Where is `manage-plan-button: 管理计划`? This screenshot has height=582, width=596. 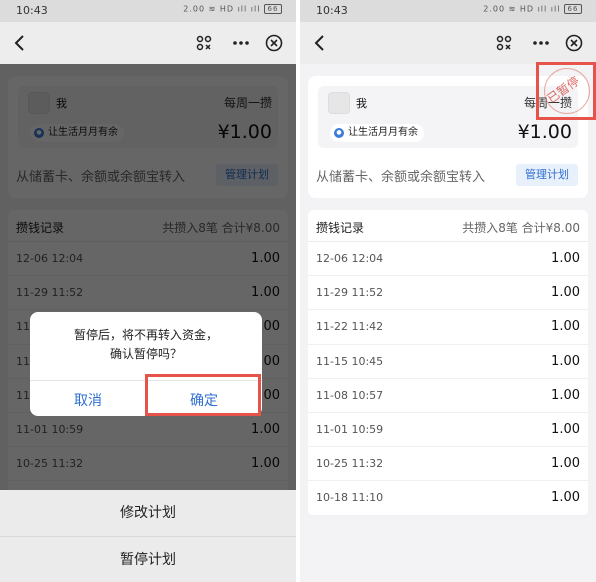
manage-plan-button: 管理计划 is located at coordinates (547, 175).